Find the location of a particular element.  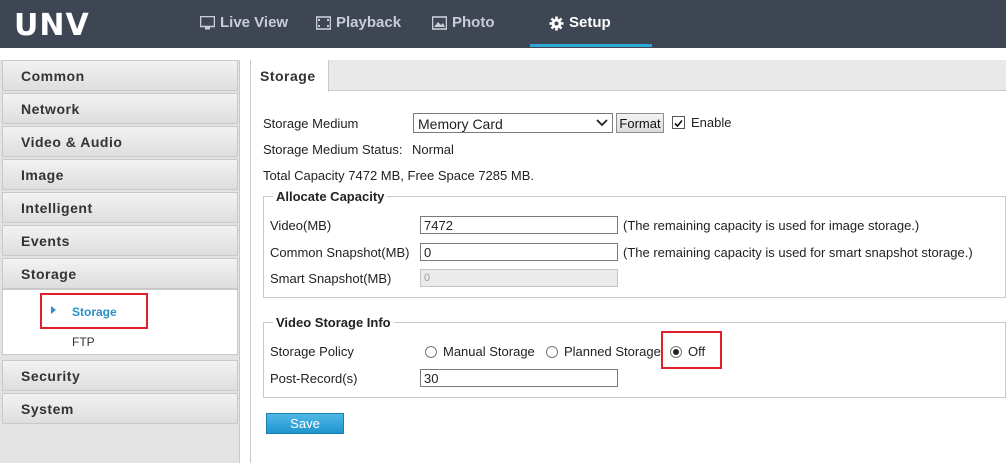

nav-playback-label: Playback is located at coordinates (369, 22).